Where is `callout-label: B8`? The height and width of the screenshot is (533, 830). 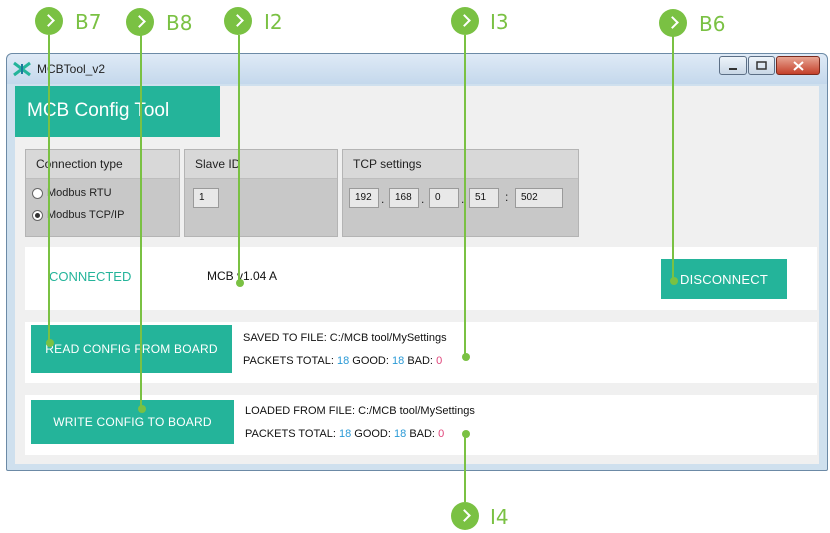 callout-label: B8 is located at coordinates (179, 23).